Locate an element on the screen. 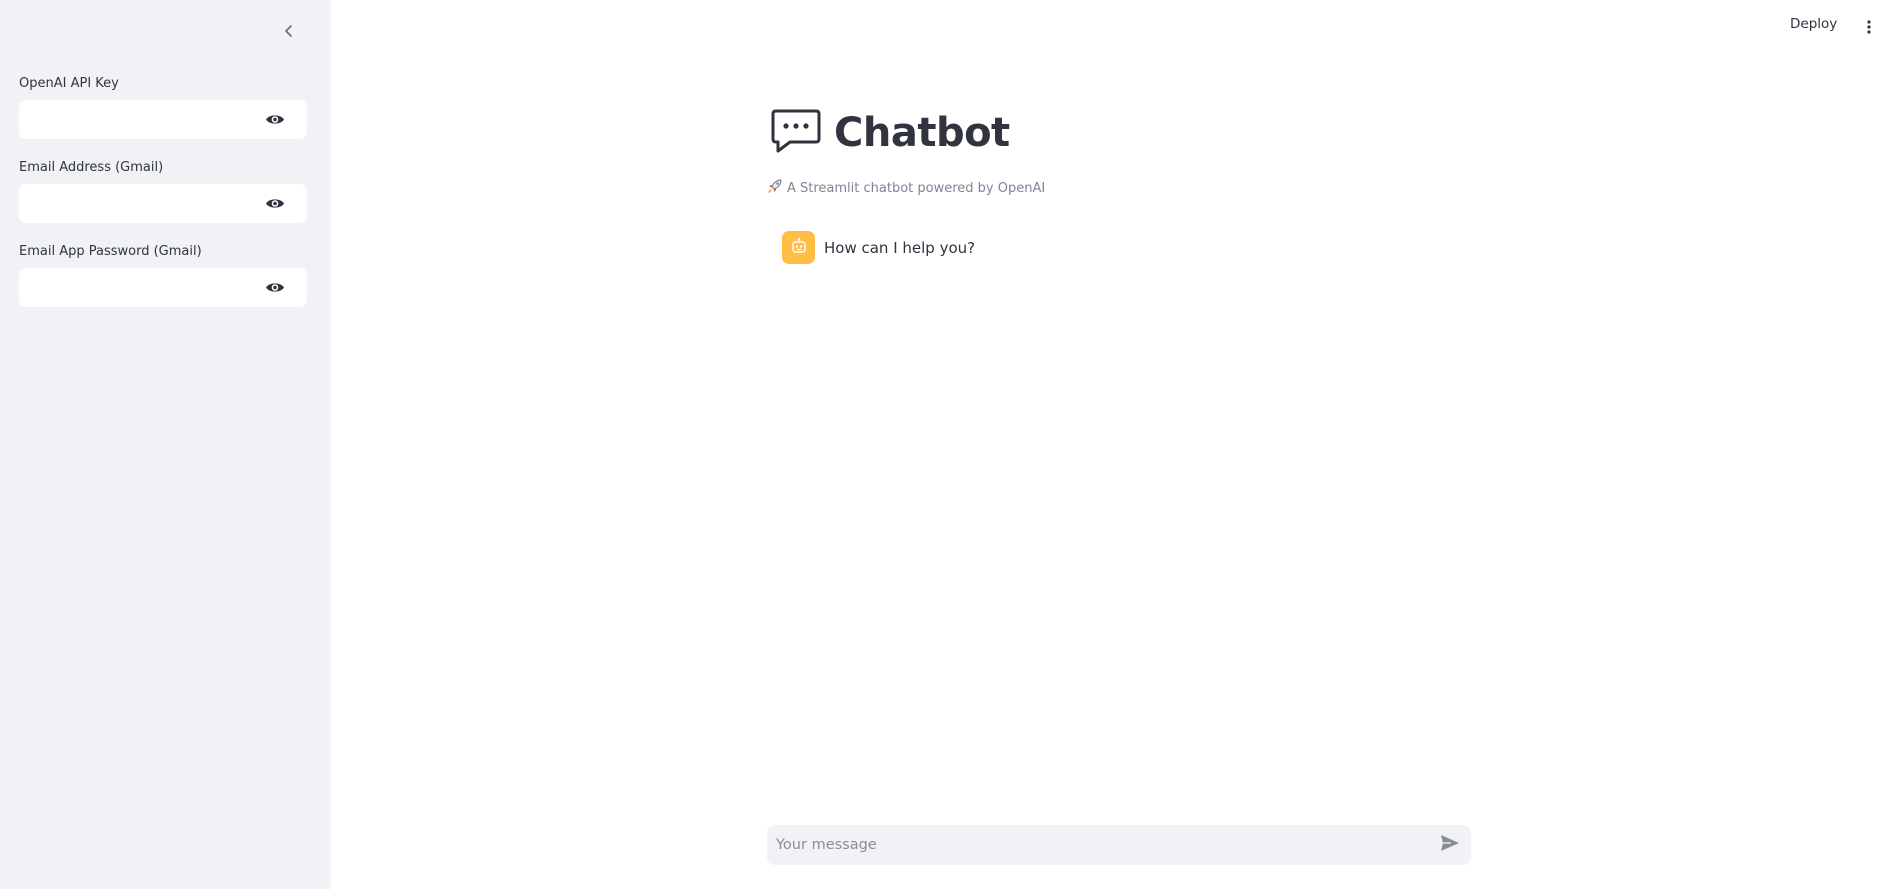  page-caption: A Streamlit chatbot powered by OpenAI is located at coordinates (906, 188).